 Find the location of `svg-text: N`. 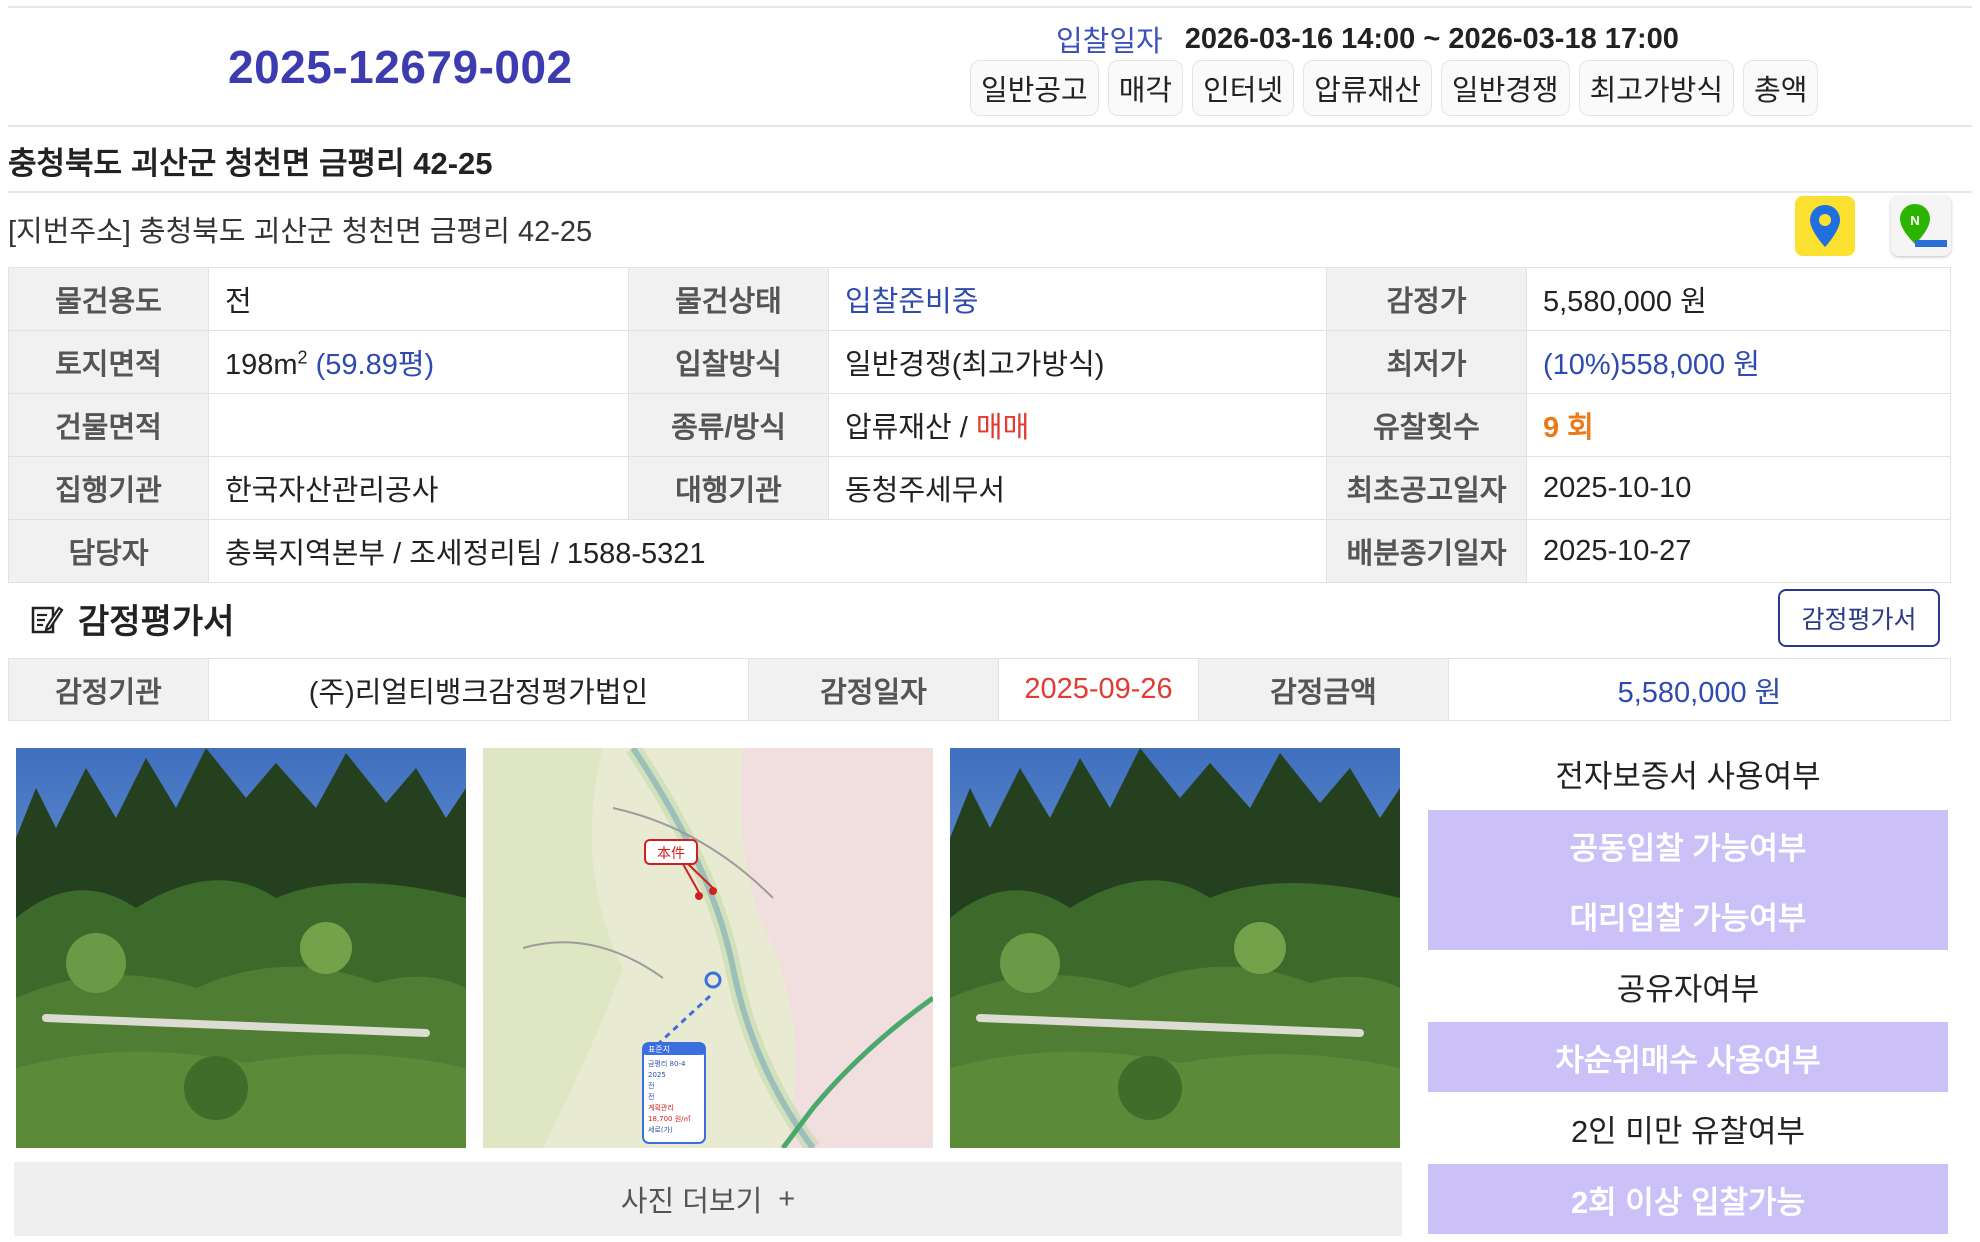

svg-text: N is located at coordinates (1914, 220).